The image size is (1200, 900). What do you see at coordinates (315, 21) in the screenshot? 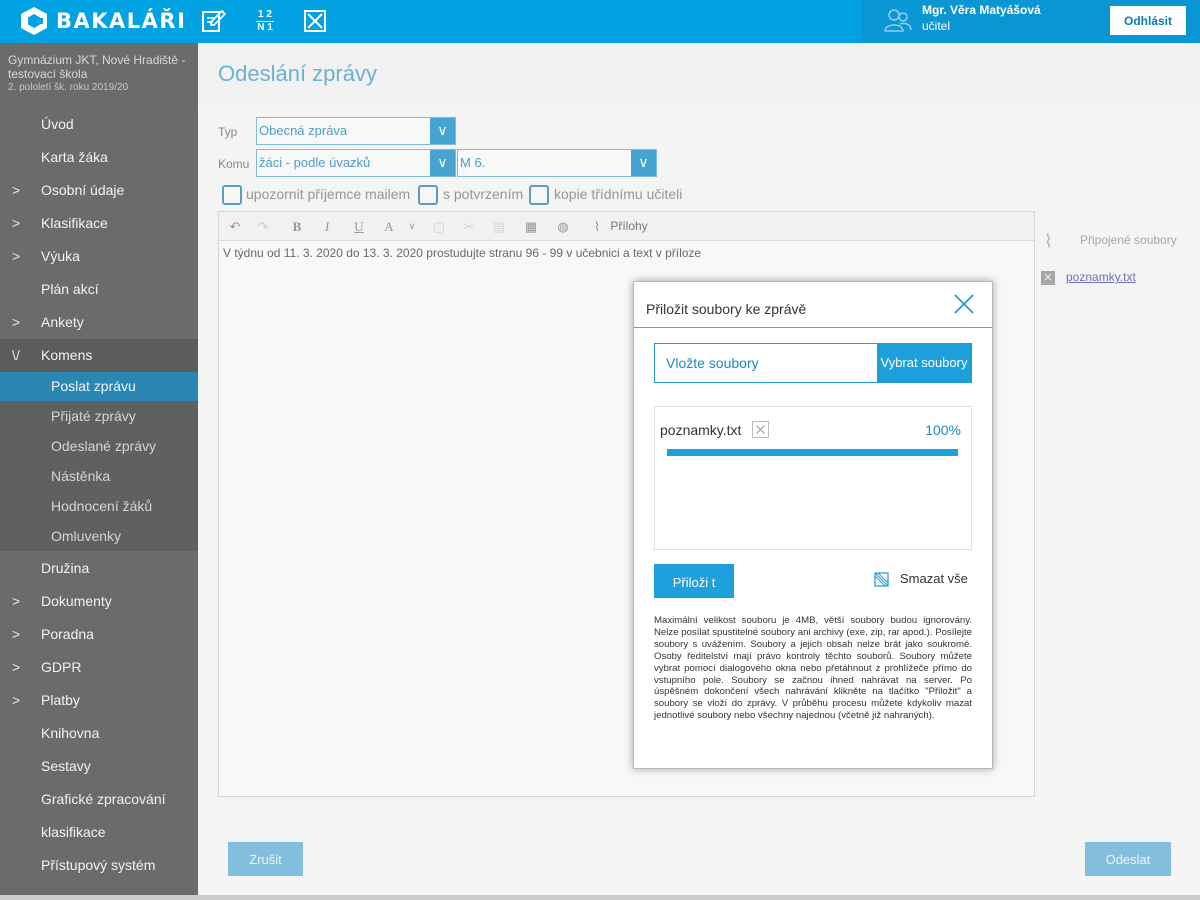
I see `absence-icon` at bounding box center [315, 21].